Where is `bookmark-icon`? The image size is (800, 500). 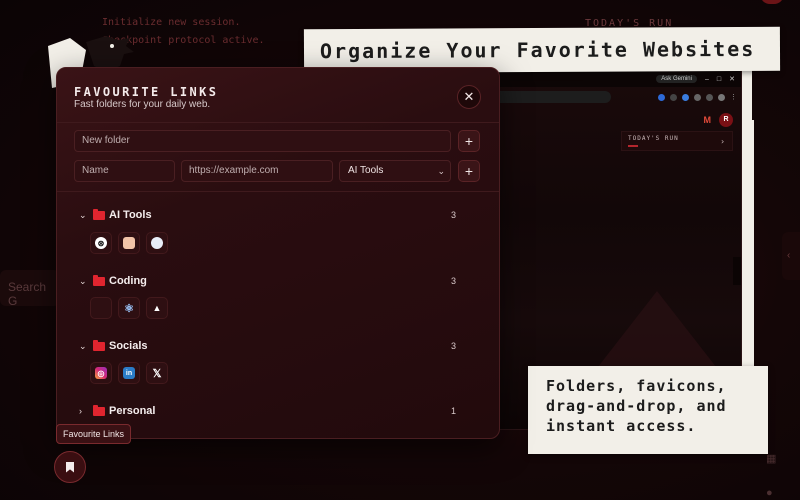 bookmark-icon is located at coordinates (70, 467).